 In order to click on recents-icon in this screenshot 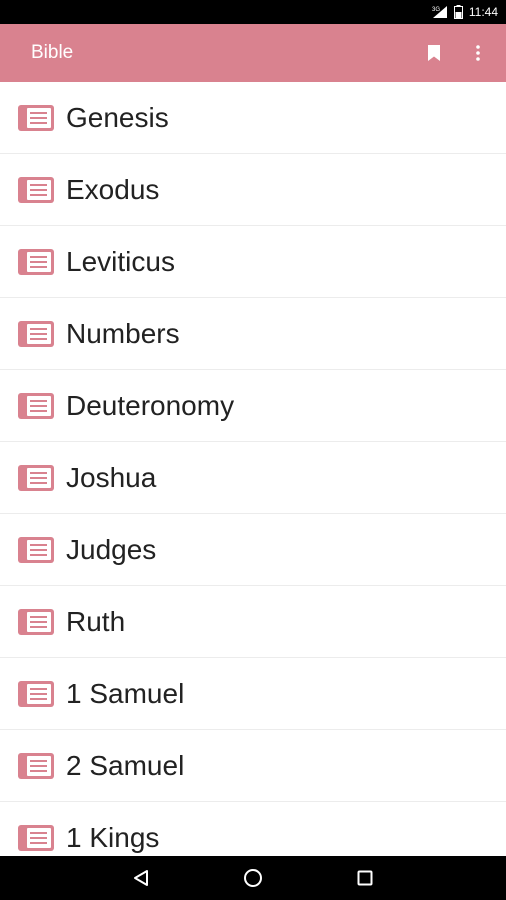, I will do `click(365, 878)`.